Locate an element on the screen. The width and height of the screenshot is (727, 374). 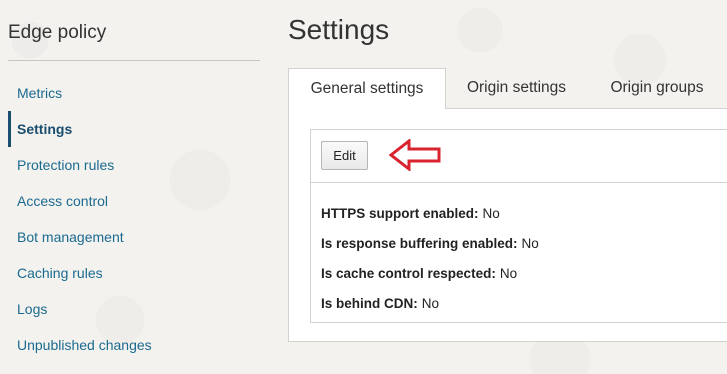
sidebar-item-caching-rules: Caching rules is located at coordinates (134, 273).